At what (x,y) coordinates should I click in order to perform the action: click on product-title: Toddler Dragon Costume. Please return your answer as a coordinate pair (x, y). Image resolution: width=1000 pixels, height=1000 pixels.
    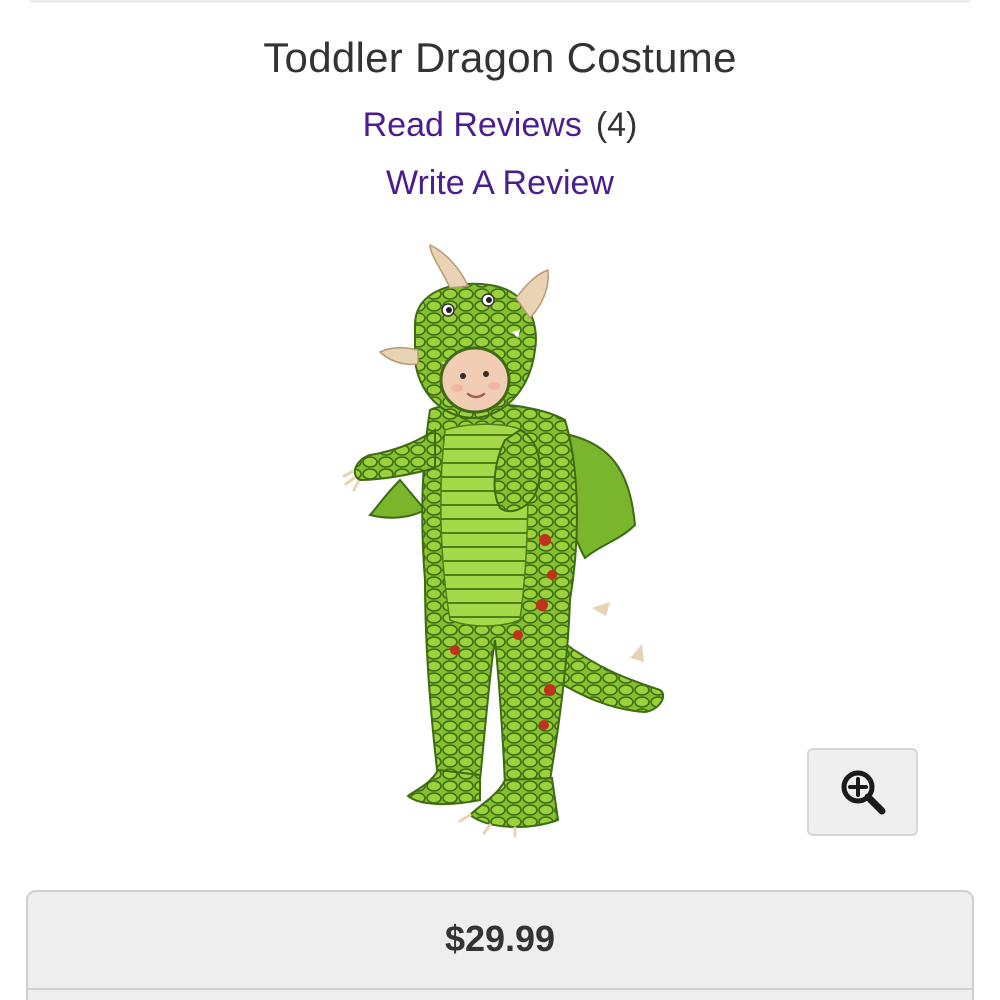
    Looking at the image, I should click on (500, 57).